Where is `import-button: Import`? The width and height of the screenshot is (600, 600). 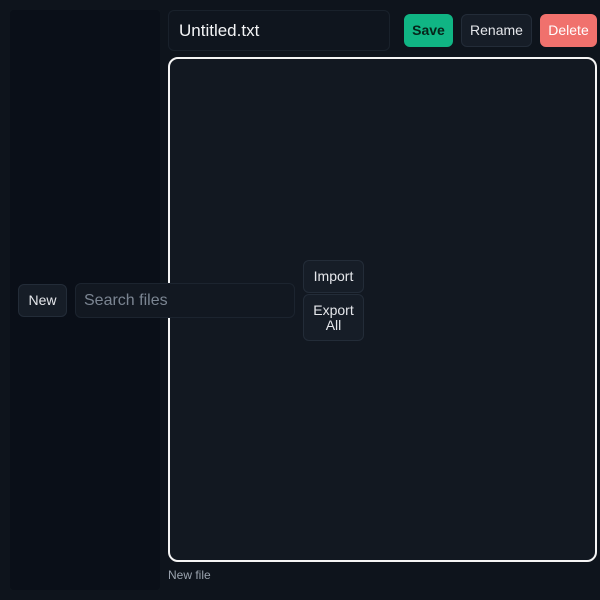 import-button: Import is located at coordinates (333, 276).